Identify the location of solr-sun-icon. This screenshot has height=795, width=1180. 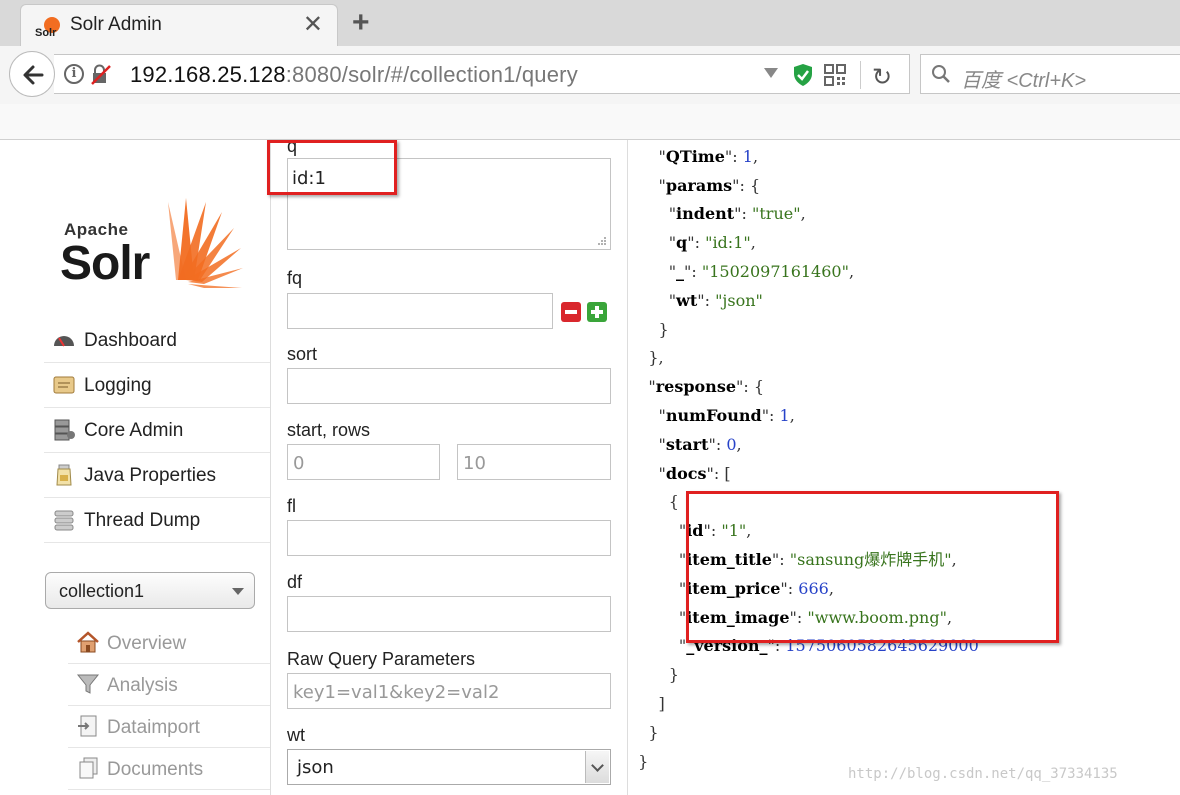
(205, 243).